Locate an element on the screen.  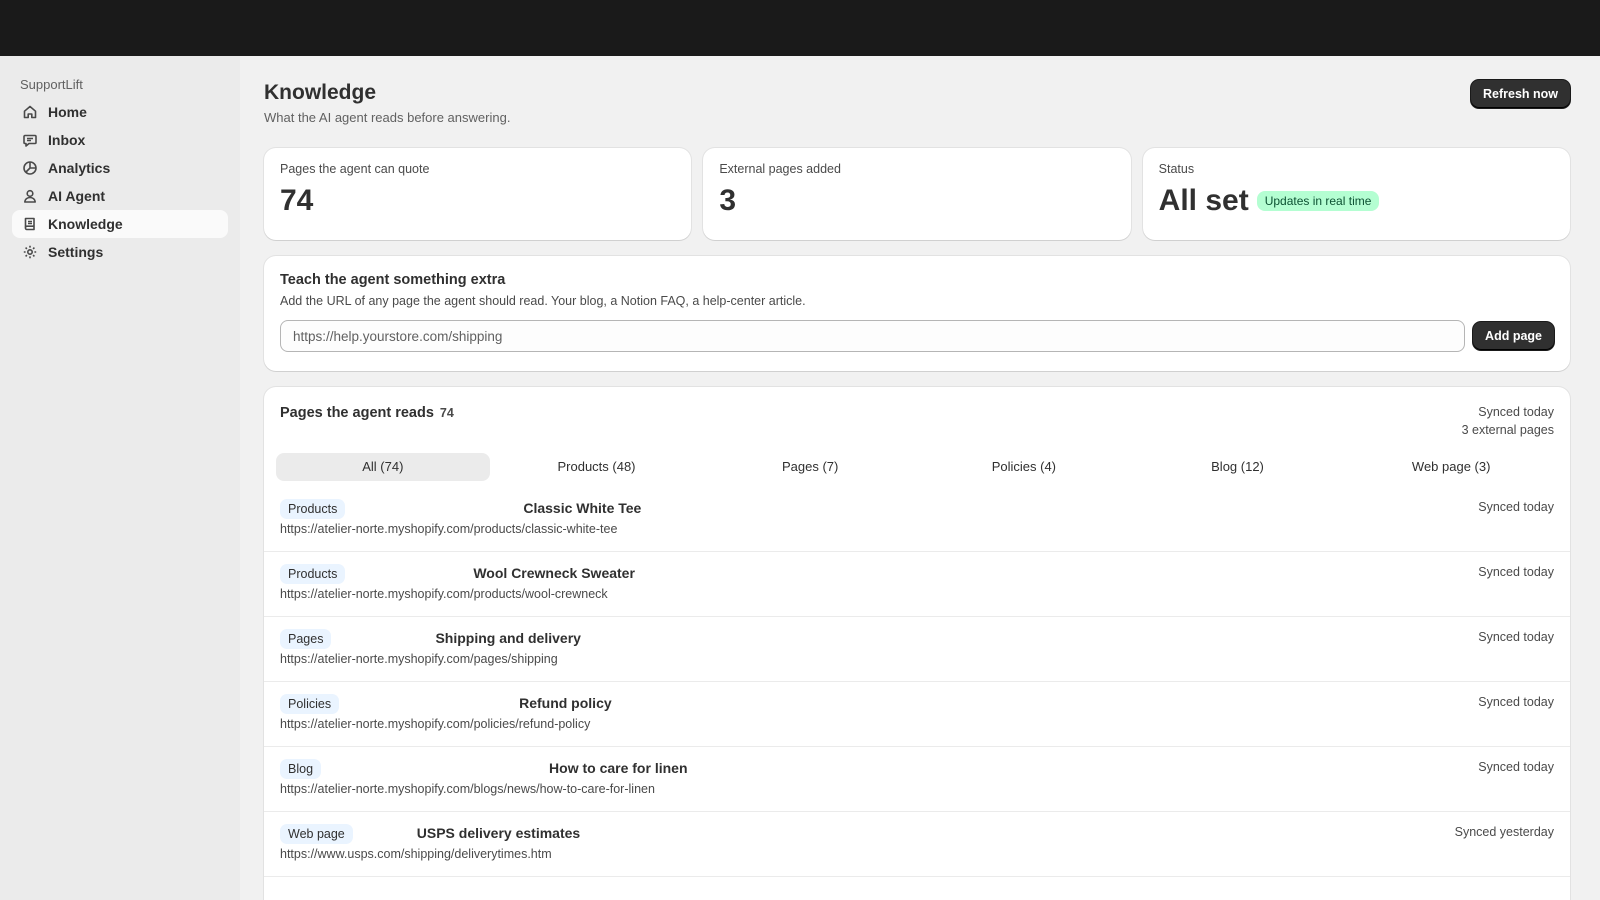
stat-label: Pages the agent can quote is located at coordinates (355, 169).